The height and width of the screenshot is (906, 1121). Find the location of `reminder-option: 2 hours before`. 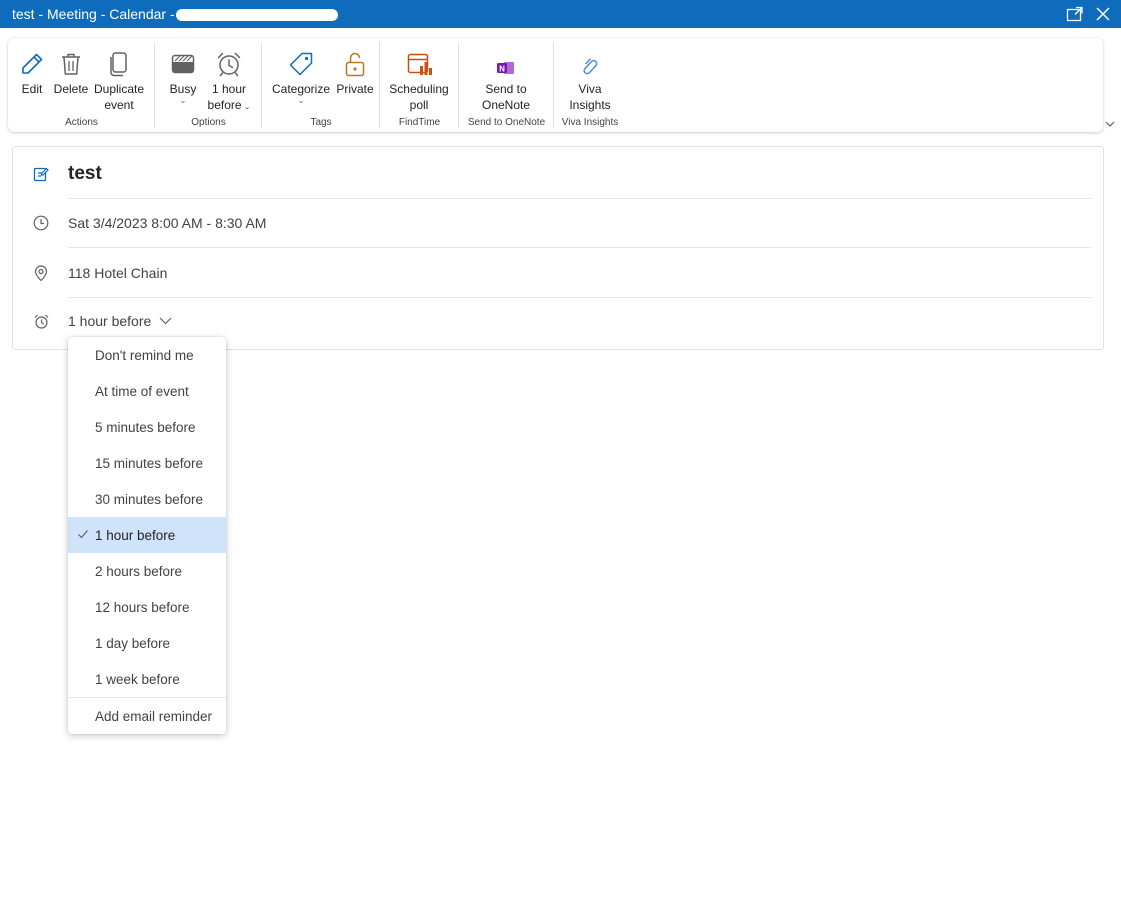

reminder-option: 2 hours before is located at coordinates (147, 571).